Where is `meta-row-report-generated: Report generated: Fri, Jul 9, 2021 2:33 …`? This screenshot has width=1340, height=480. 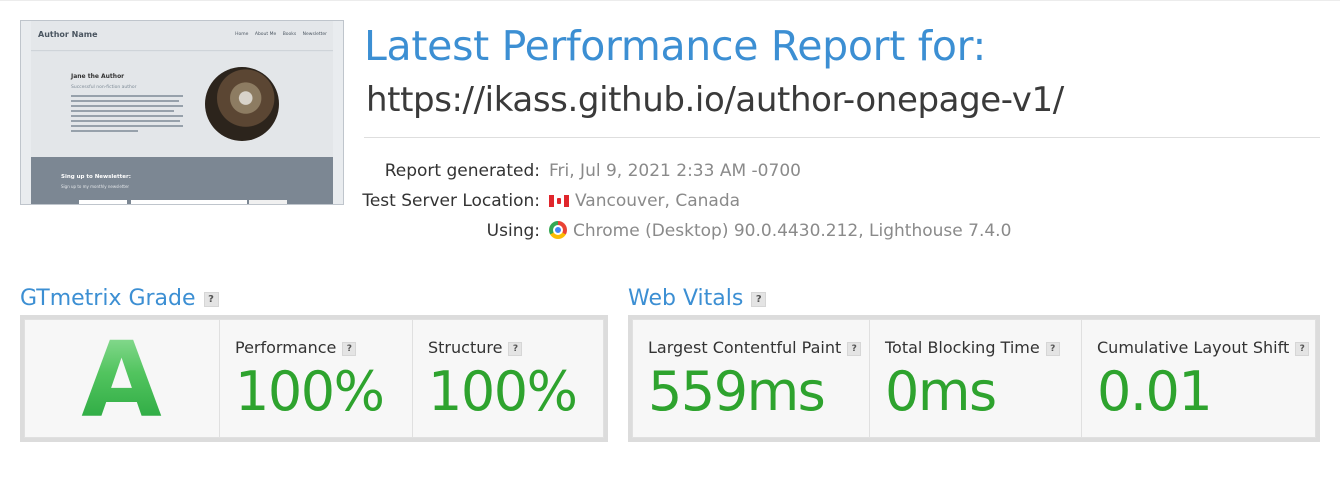
meta-row-report-generated: Report generated: Fri, Jul 9, 2021 2:33 … is located at coordinates (790, 173).